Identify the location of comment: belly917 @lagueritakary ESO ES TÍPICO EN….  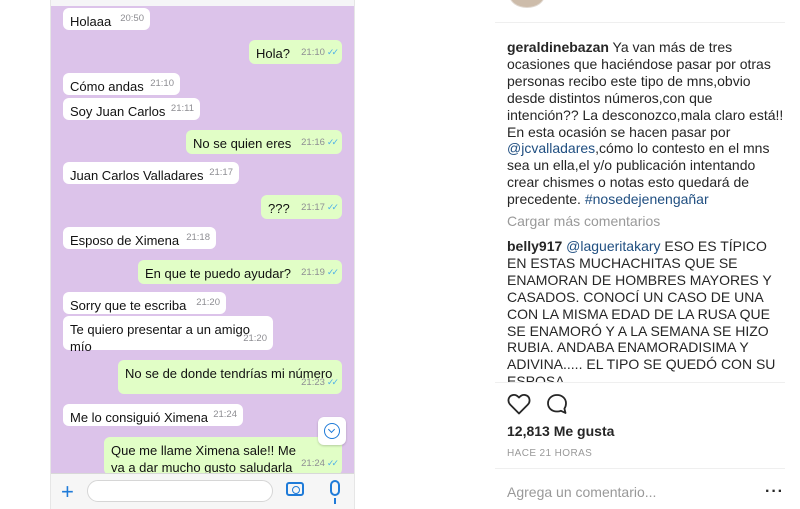
(646, 310).